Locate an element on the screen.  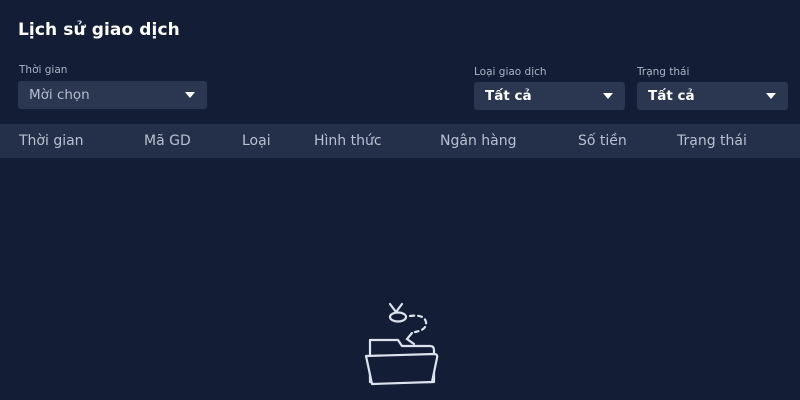
column-header-time: Thời gian is located at coordinates (51, 141).